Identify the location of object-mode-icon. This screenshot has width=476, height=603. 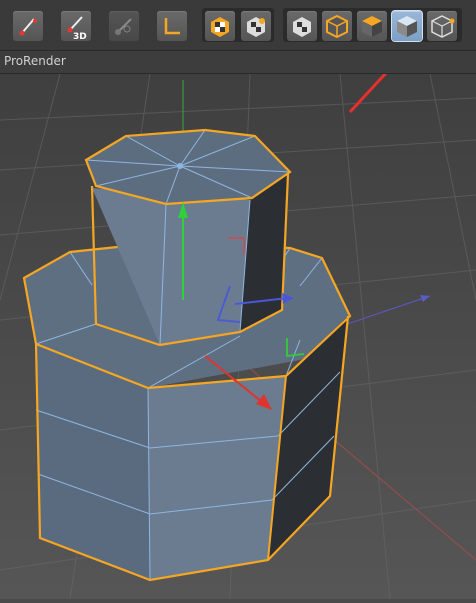
(337, 26).